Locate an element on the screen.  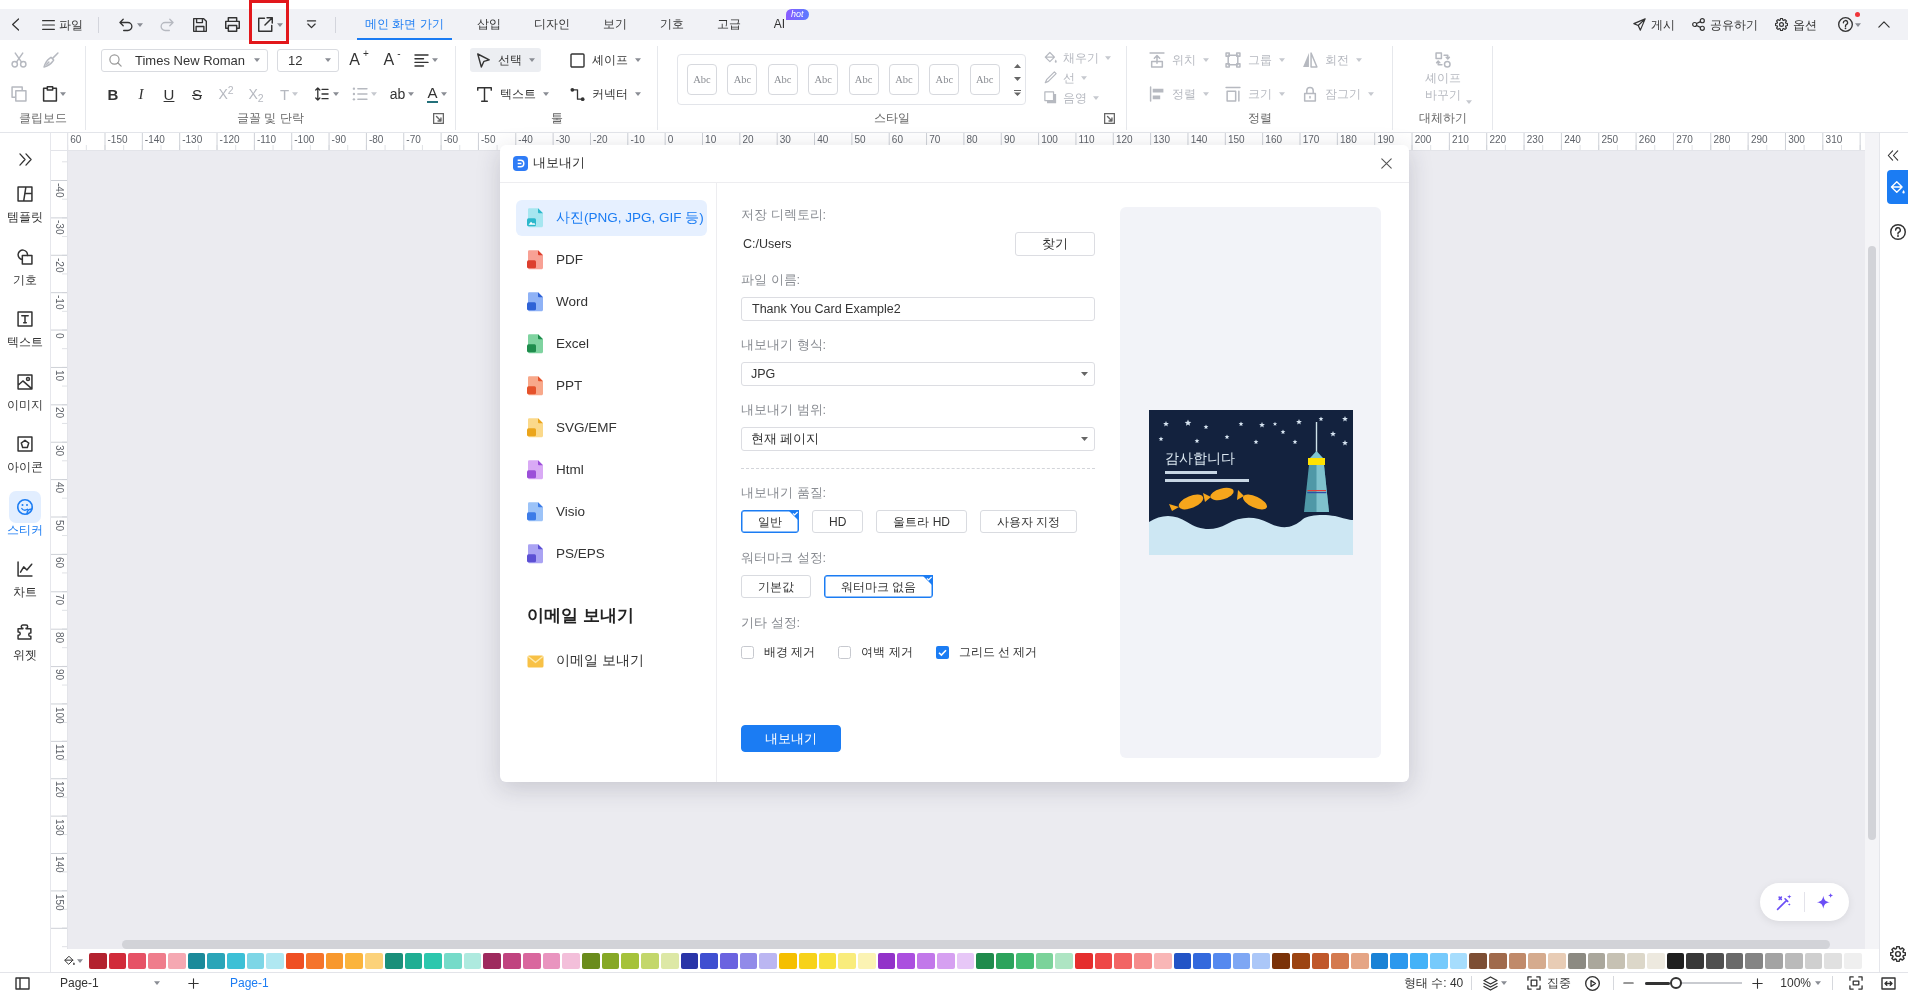
sidebar-item: 아이콘 is located at coordinates (25, 451).